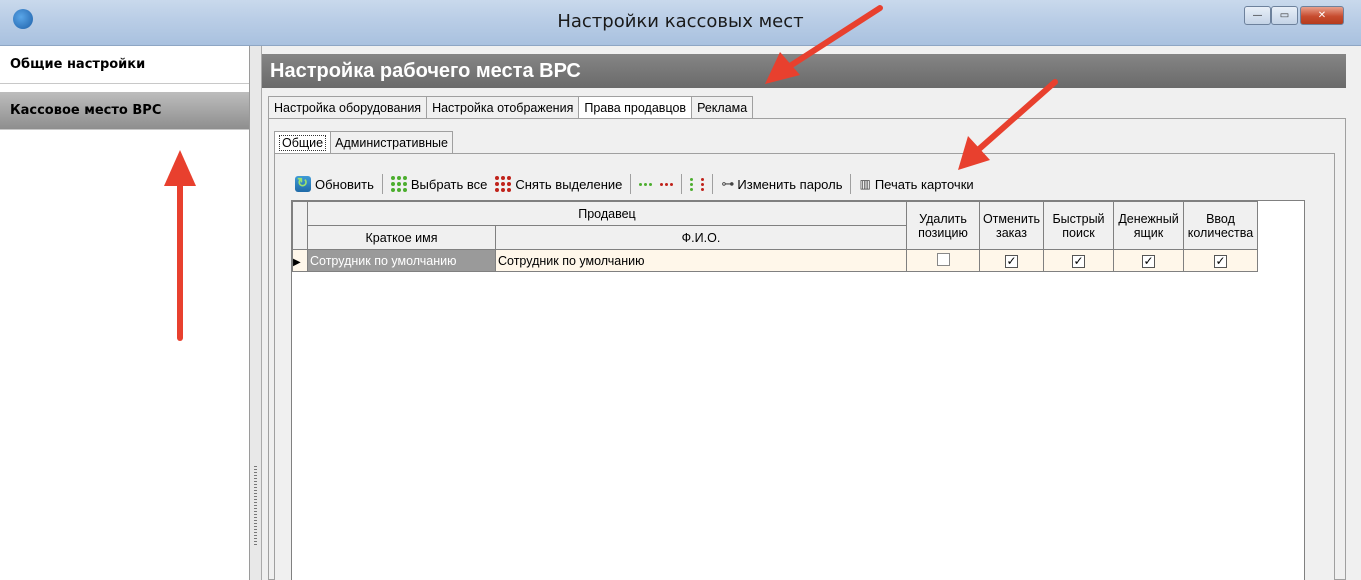 This screenshot has width=1361, height=580. Describe the element at coordinates (401, 237) in the screenshot. I see `col-short-name: Краткое имя` at that location.